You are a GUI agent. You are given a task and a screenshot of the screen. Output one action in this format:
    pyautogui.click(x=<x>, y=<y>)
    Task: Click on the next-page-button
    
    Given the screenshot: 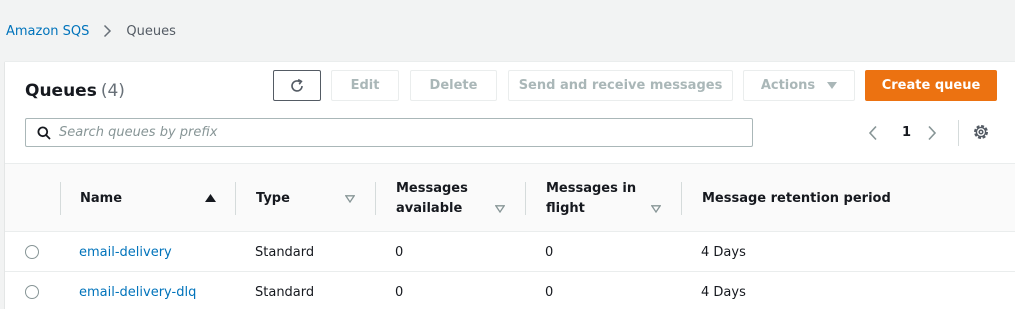 What is the action you would take?
    pyautogui.click(x=932, y=133)
    